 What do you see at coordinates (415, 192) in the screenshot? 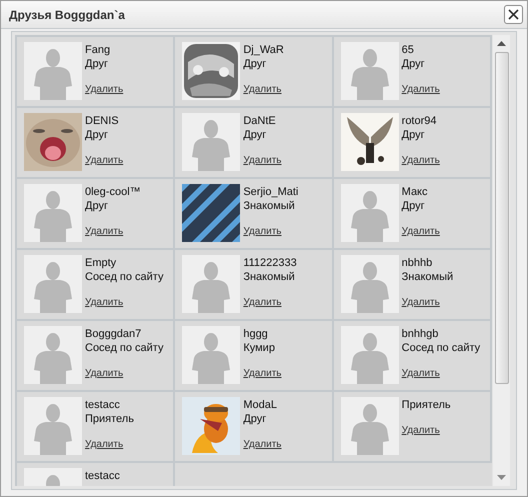
I see `friend-name: Макс` at bounding box center [415, 192].